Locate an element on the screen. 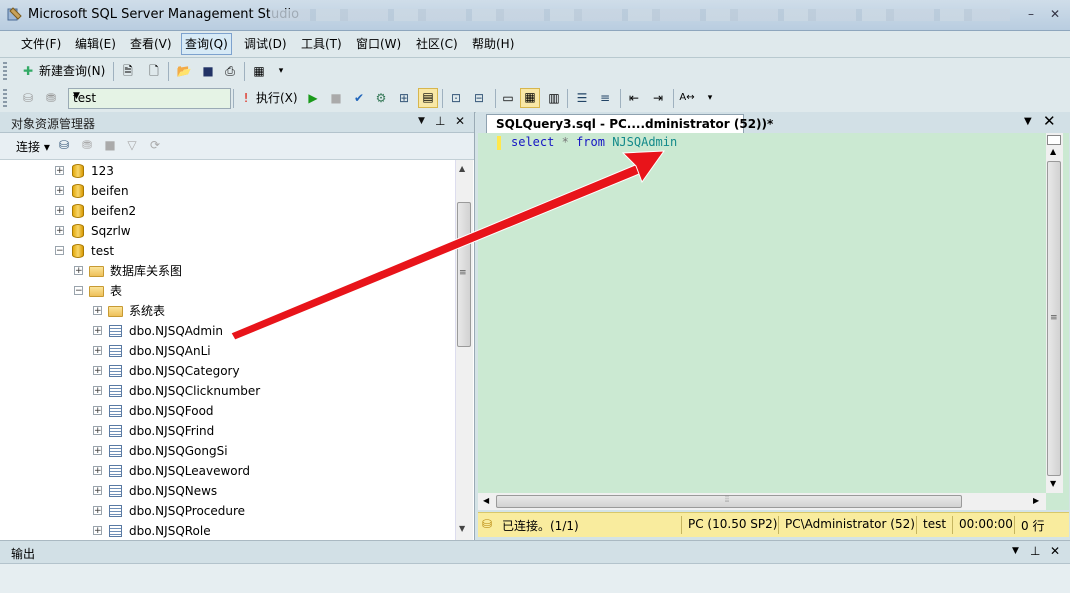  arrow-shaft is located at coordinates (437, 251).